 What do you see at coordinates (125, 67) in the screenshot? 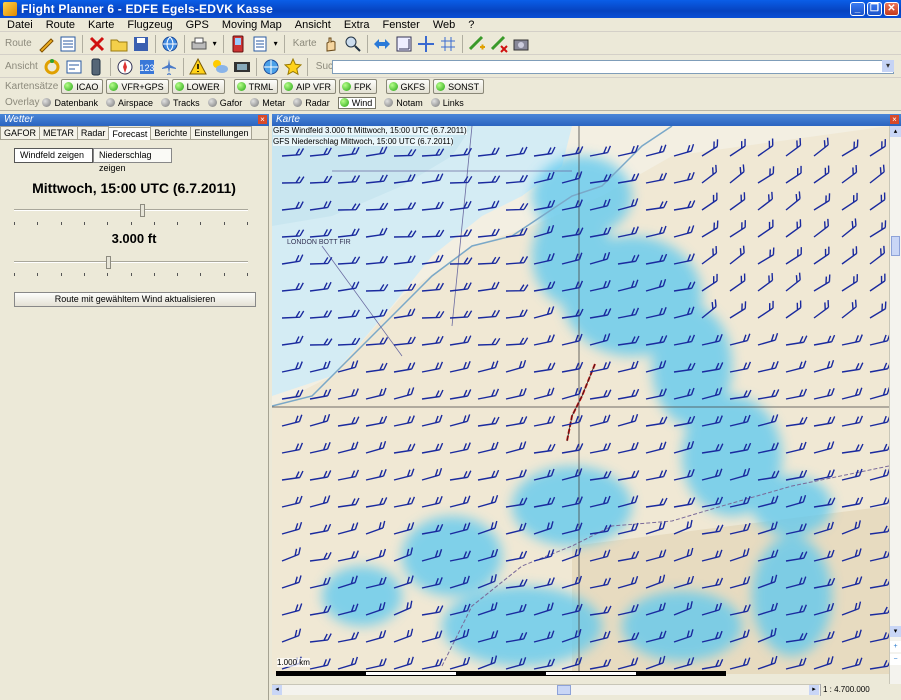
I see `compass-icon` at bounding box center [125, 67].